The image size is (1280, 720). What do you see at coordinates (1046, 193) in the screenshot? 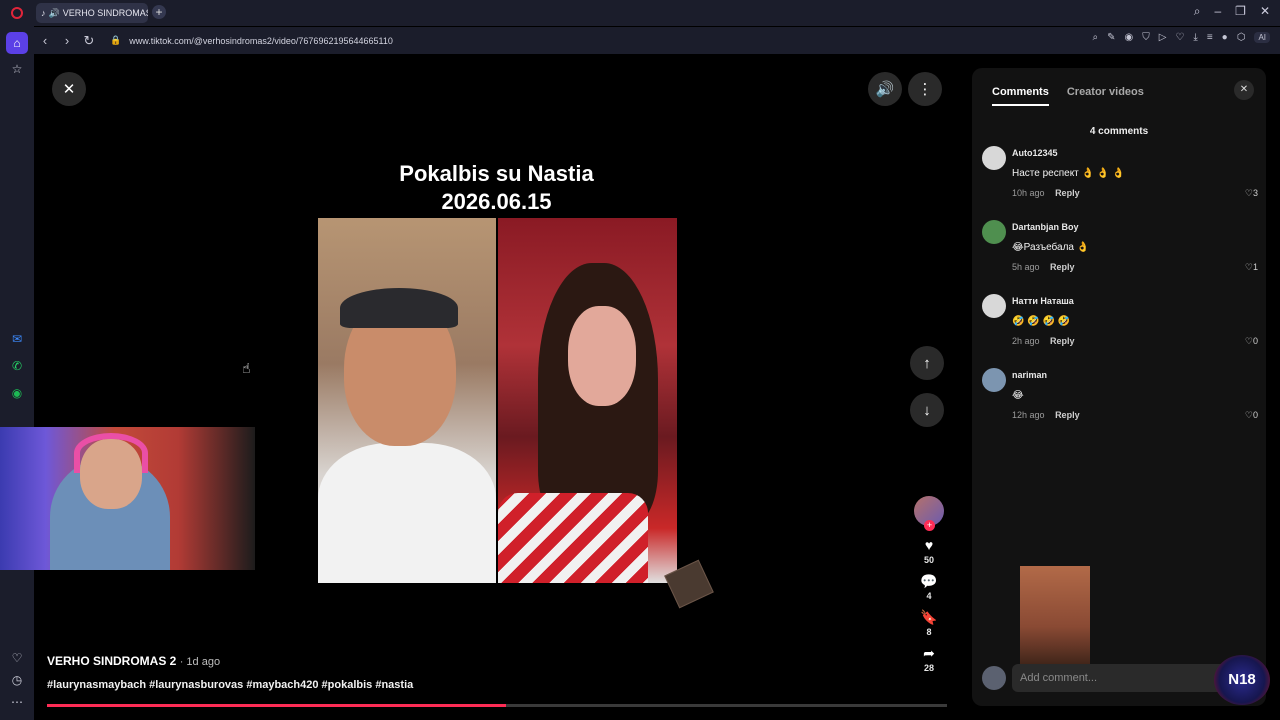
I see `comment-meta: 10h ago Reply` at bounding box center [1046, 193].